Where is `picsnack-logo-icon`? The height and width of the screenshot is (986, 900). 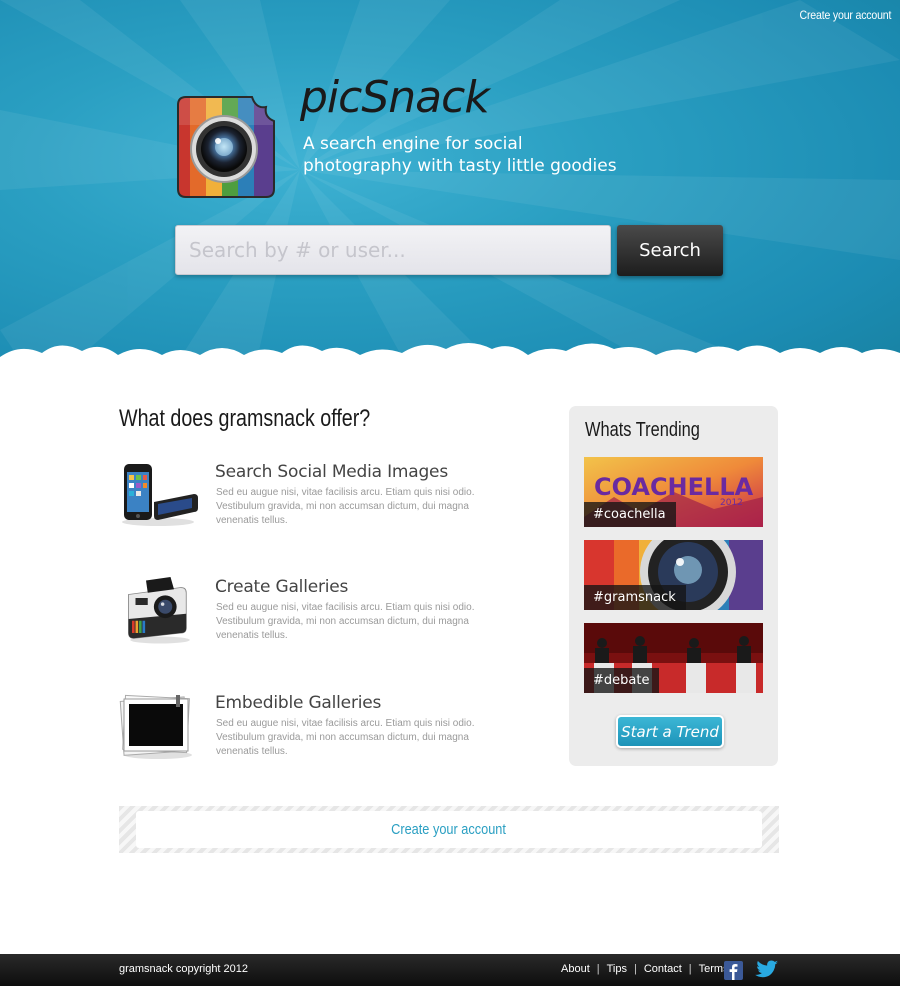
picsnack-logo-icon is located at coordinates (226, 147).